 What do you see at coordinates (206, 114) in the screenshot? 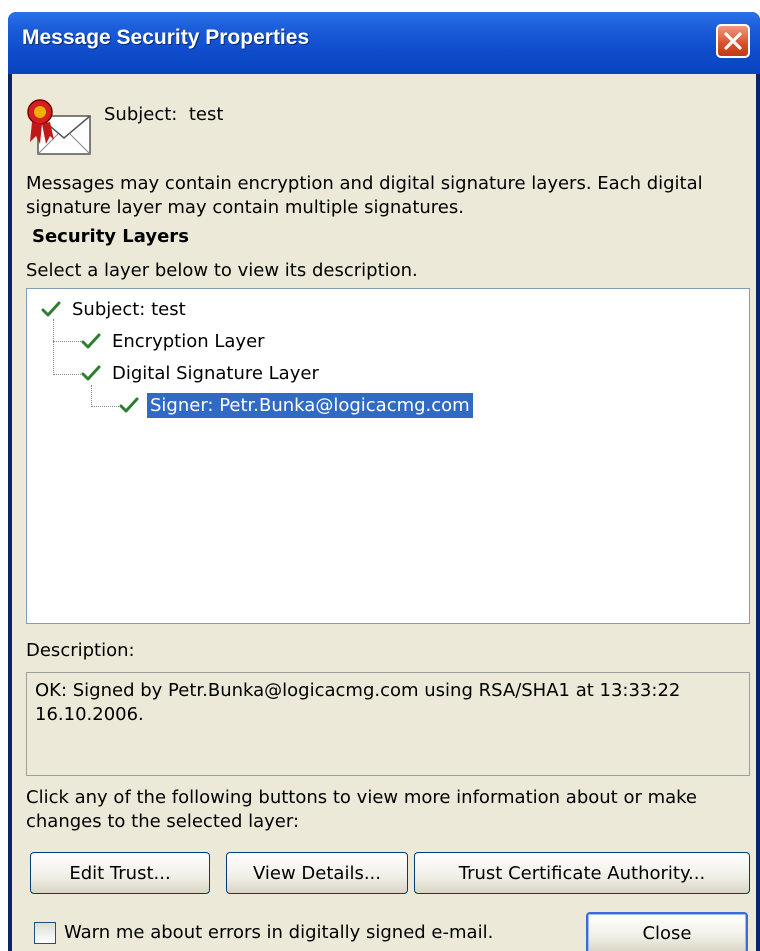
I see `subject-value: test` at bounding box center [206, 114].